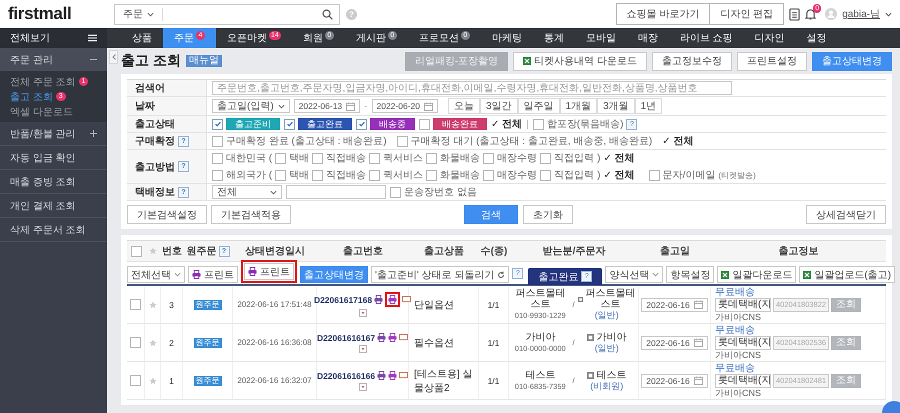 The image size is (900, 413). Describe the element at coordinates (706, 38) in the screenshot. I see `nav-tab: 라이브 쇼핑` at that location.